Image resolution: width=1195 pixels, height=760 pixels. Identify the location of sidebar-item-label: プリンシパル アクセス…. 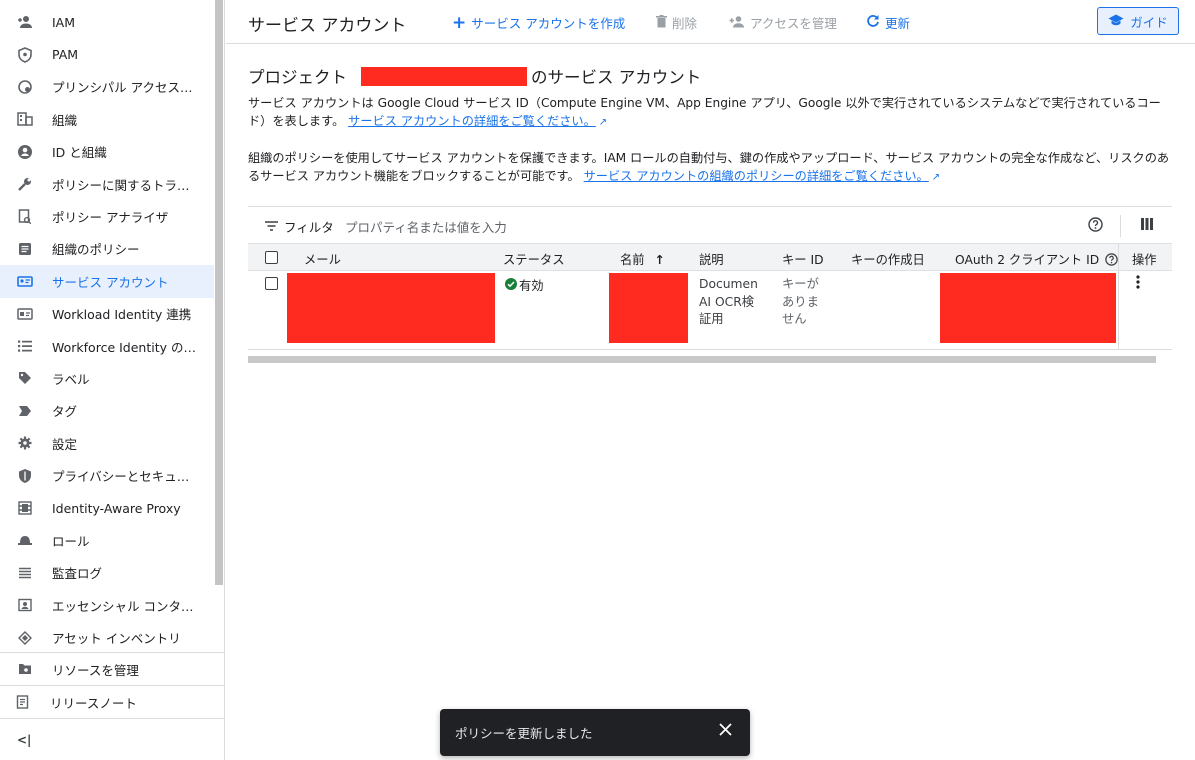
(122, 88).